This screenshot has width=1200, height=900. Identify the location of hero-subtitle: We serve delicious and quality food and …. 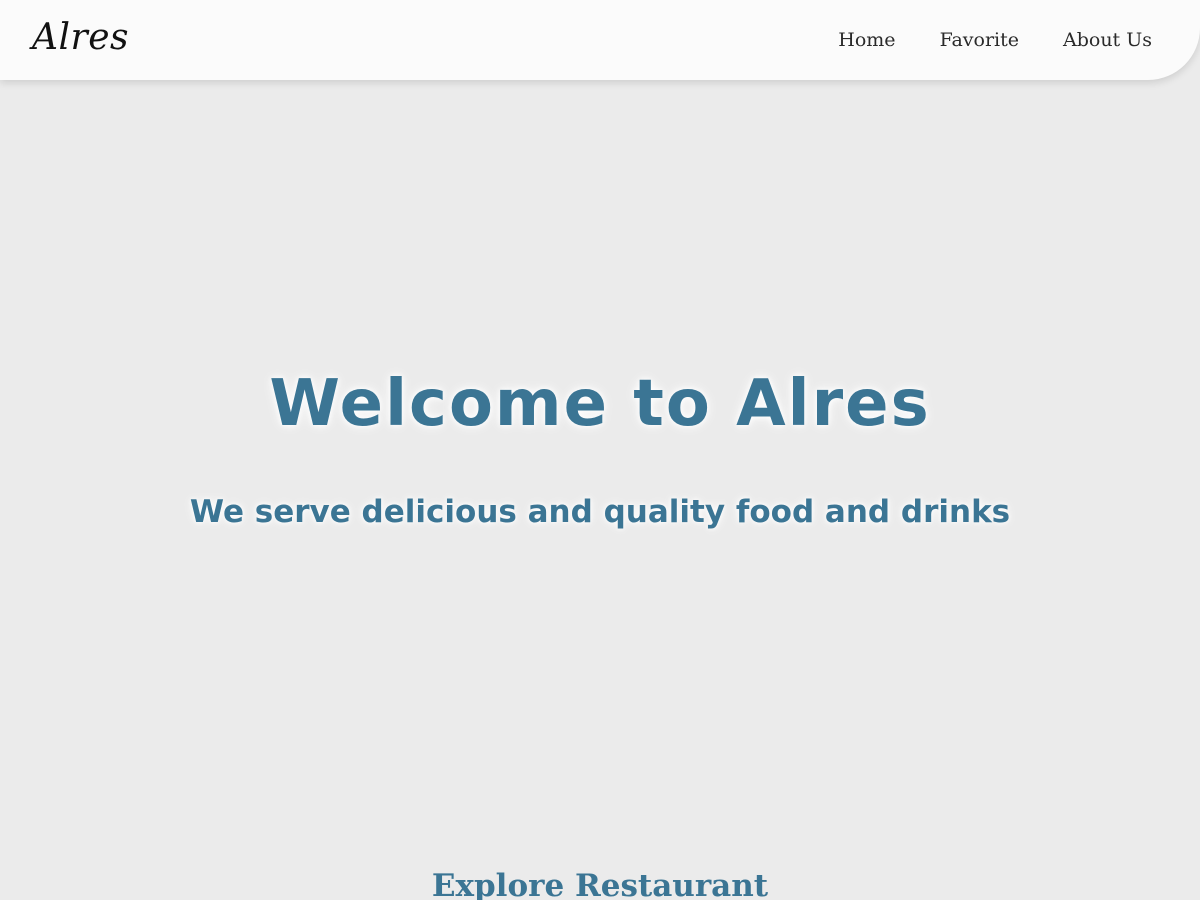
(600, 512).